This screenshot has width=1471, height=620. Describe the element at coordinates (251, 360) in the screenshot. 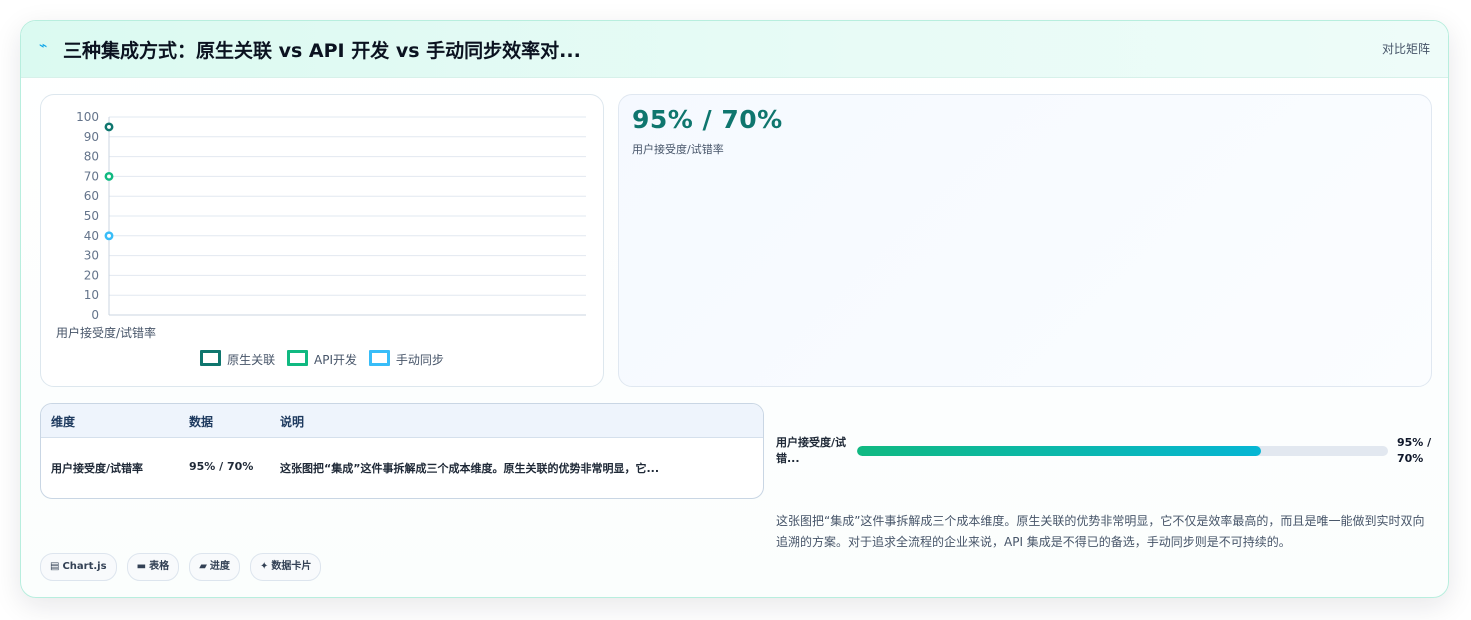

I see `legend-label-native: 原生关联` at that location.